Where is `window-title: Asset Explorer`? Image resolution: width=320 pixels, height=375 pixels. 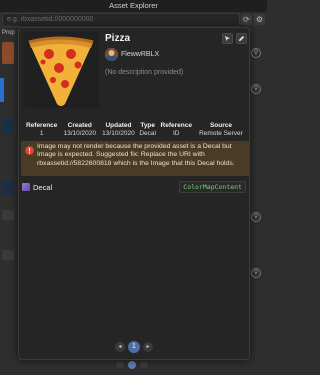 window-title: Asset Explorer is located at coordinates (133, 6).